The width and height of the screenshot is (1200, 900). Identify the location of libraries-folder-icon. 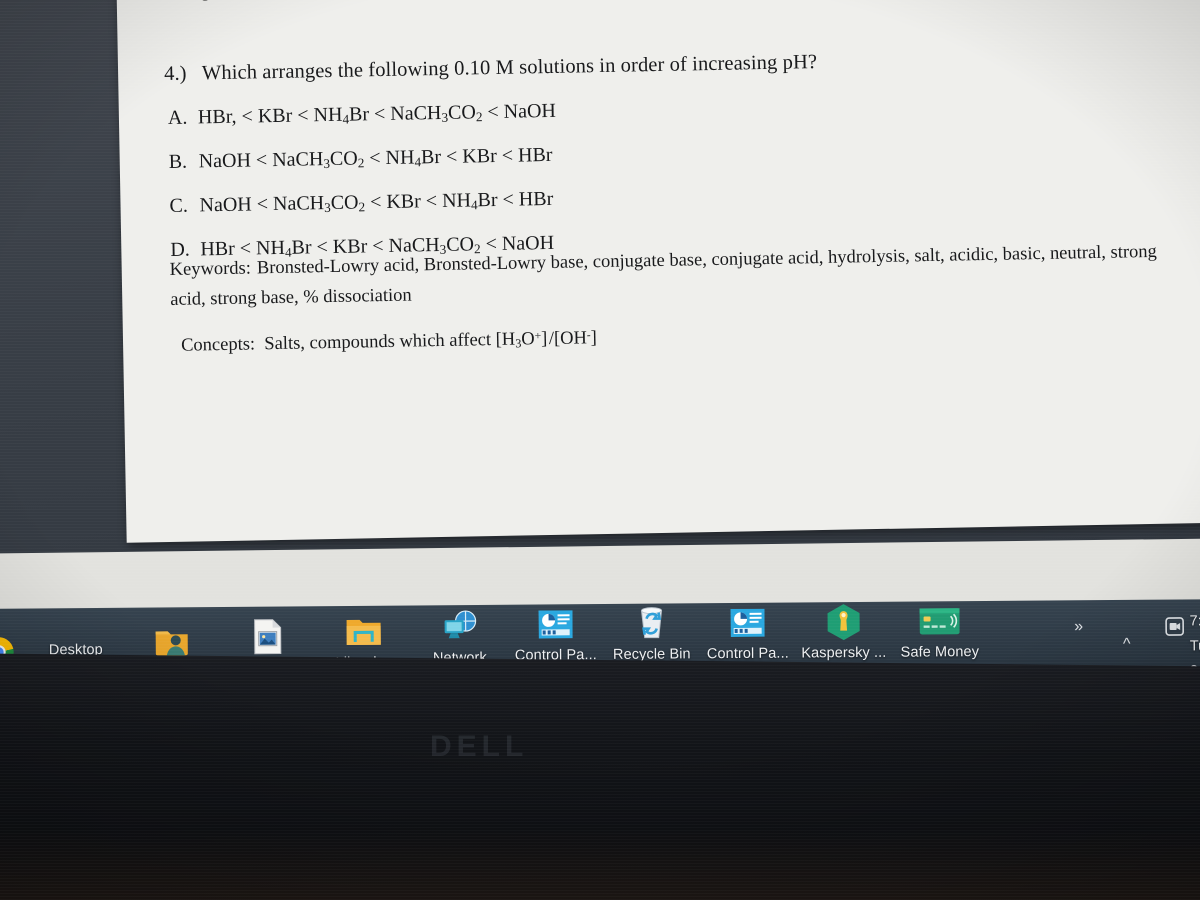
(364, 632).